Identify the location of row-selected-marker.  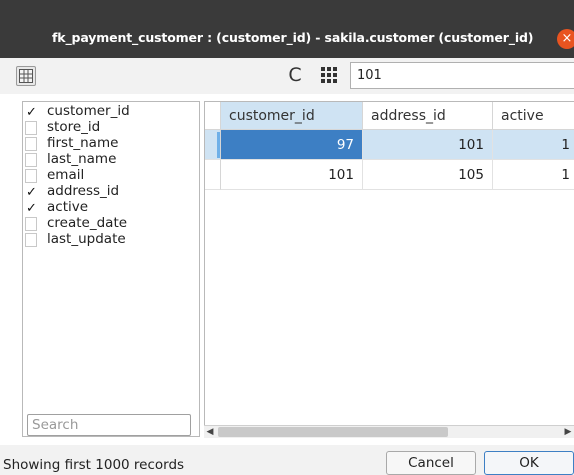
(218, 145).